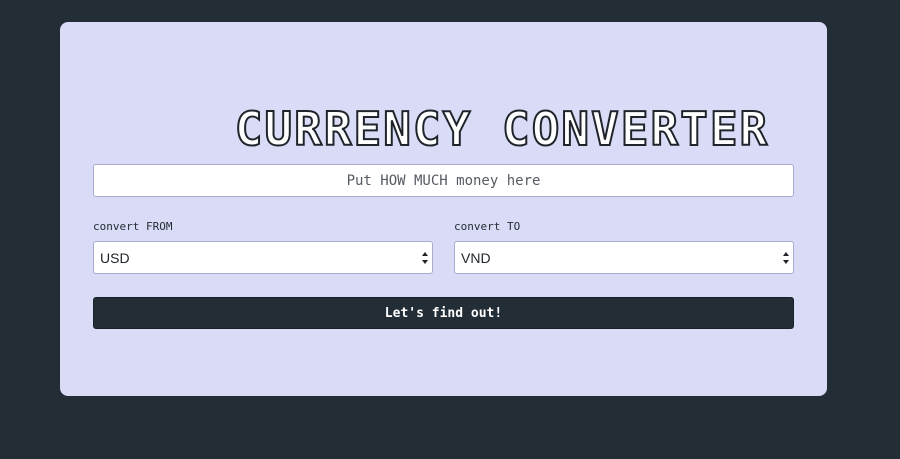 The width and height of the screenshot is (900, 459). Describe the element at coordinates (443, 313) in the screenshot. I see `find-out-button: Let's find out!` at that location.